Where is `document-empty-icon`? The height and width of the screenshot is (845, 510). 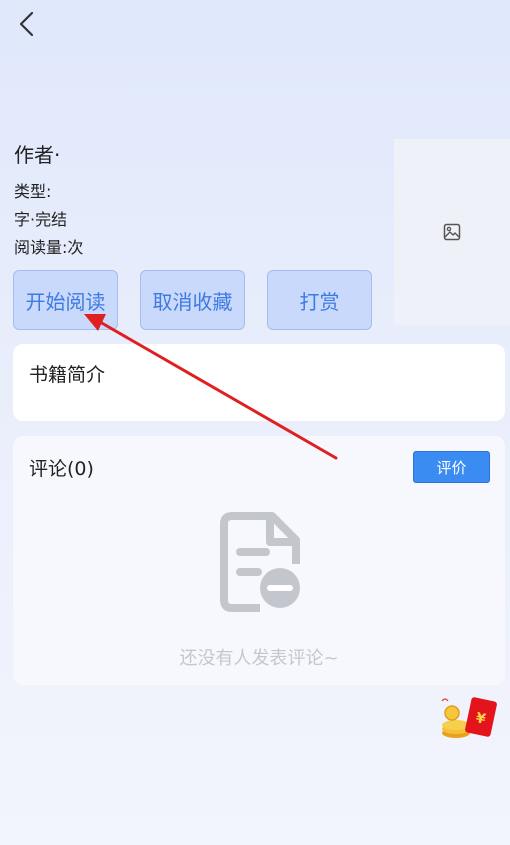 document-empty-icon is located at coordinates (260, 562).